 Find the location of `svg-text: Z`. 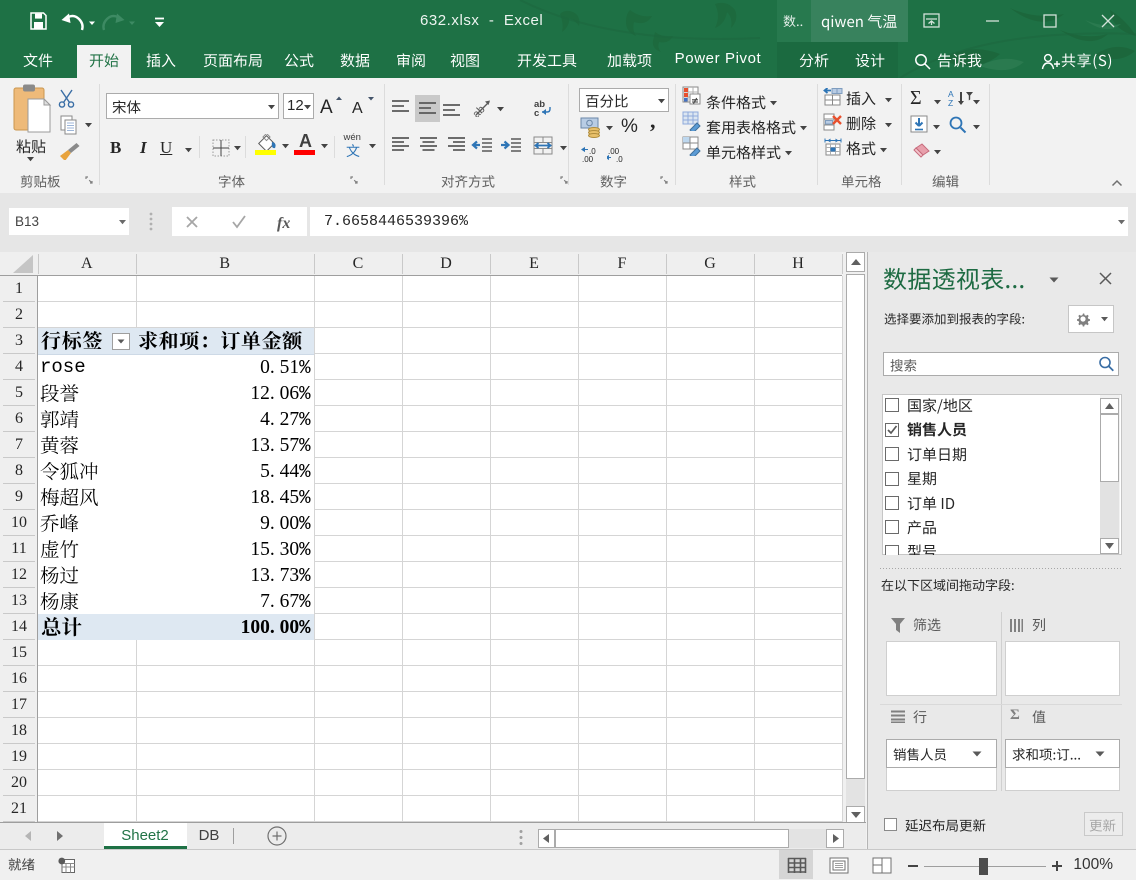

svg-text: Z is located at coordinates (950, 102).